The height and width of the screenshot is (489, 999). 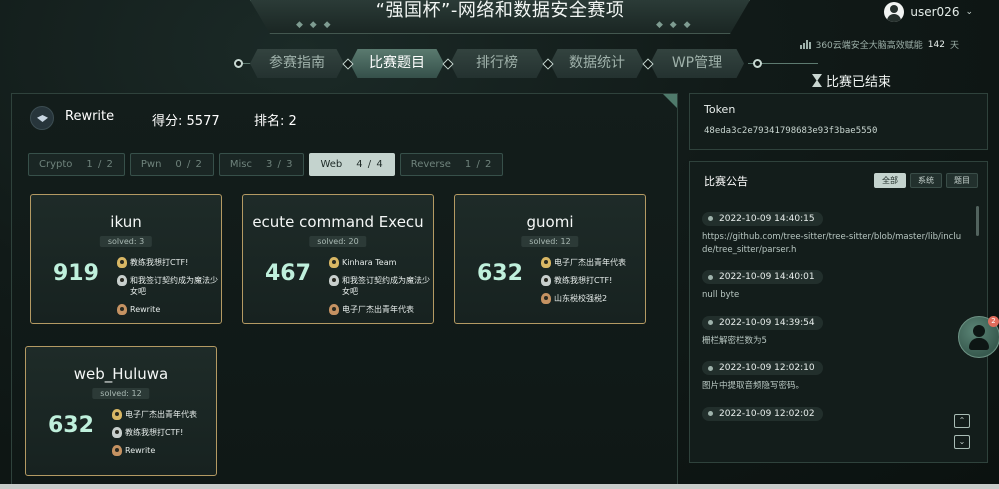 I want to click on announcement-time: 2022-10-09 14:40:01, so click(x=762, y=277).